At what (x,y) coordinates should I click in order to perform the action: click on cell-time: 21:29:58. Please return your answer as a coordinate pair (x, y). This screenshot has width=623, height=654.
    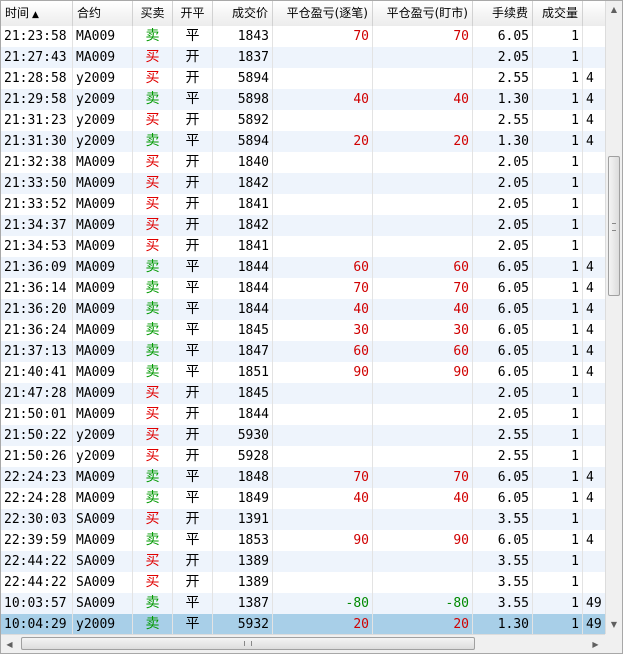
    Looking at the image, I should click on (37, 99).